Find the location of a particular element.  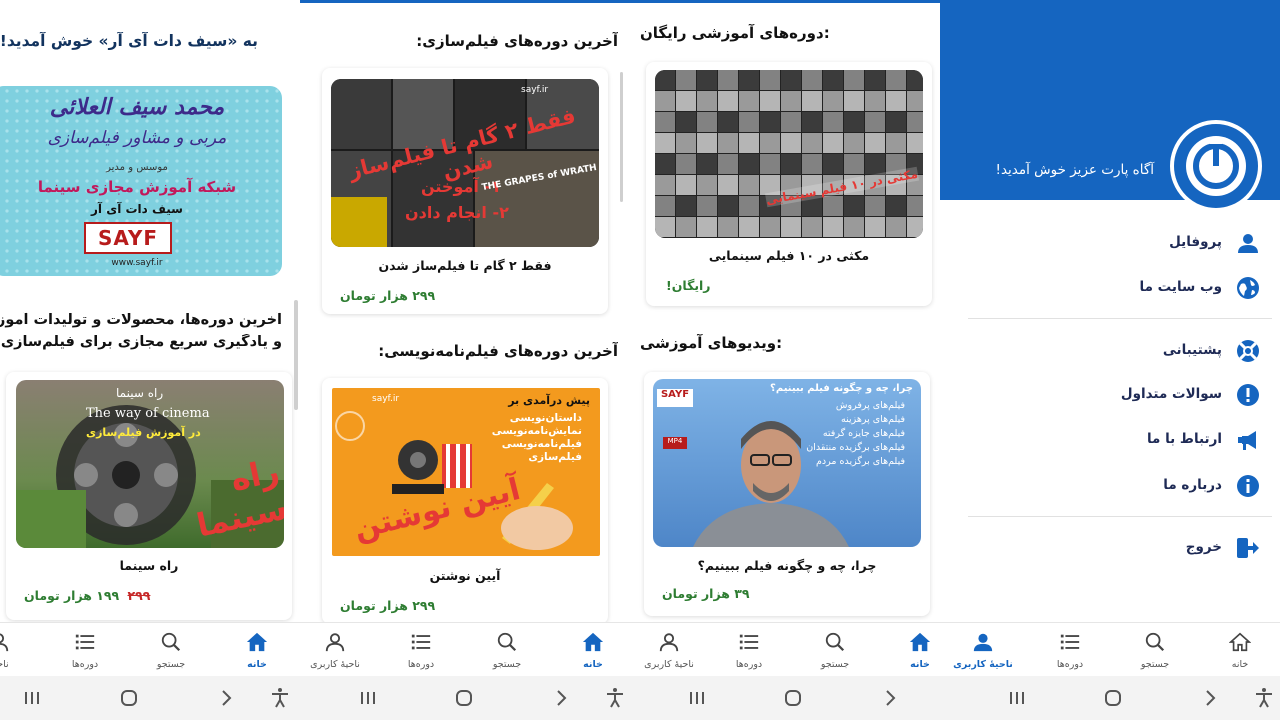

logout-icon is located at coordinates (1248, 548).